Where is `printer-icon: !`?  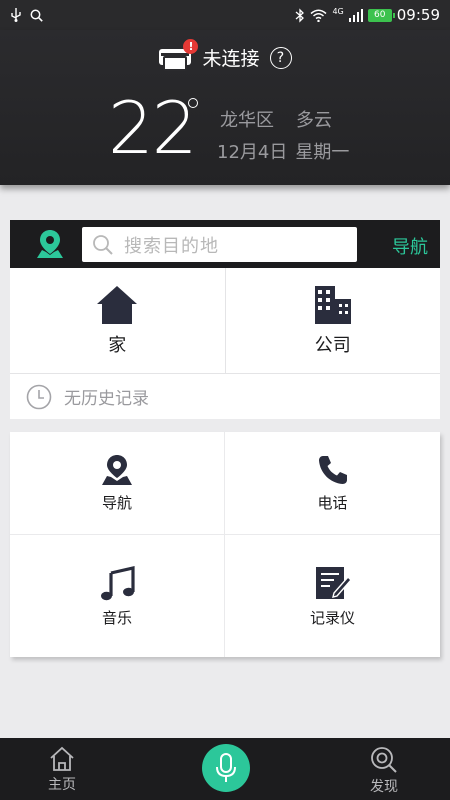
printer-icon: ! is located at coordinates (178, 54).